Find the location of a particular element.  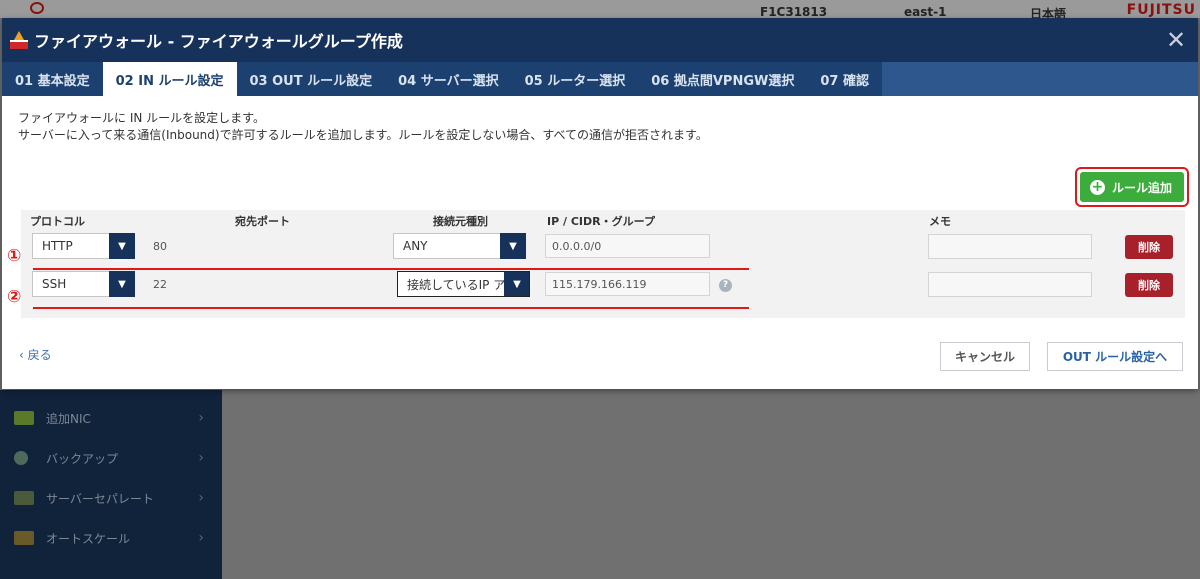

account-selector: F1C31813 is located at coordinates (793, 12).